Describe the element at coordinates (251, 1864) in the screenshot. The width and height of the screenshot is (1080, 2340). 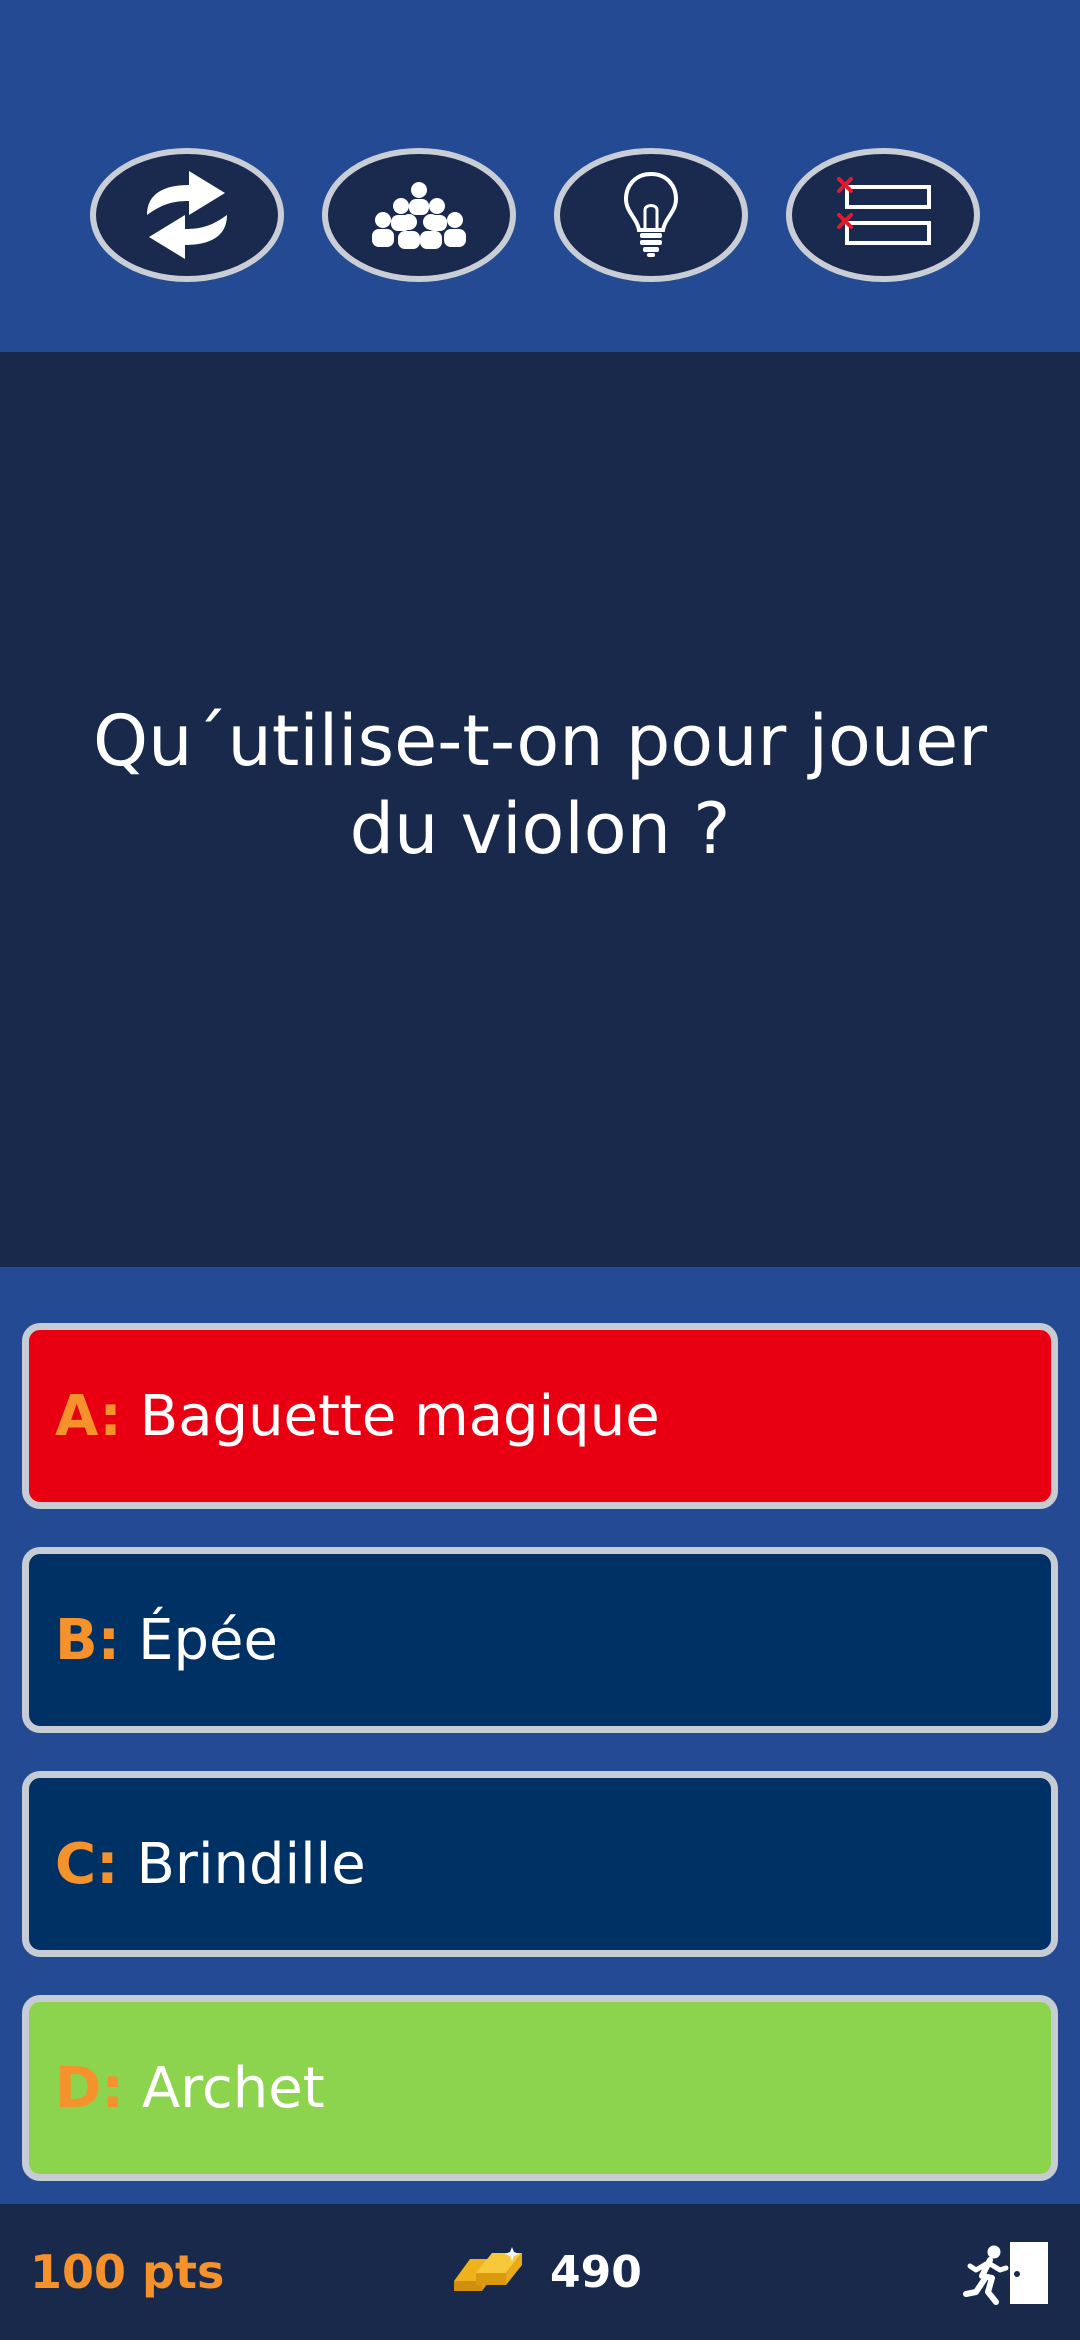
I see `answer-text: Brindille` at that location.